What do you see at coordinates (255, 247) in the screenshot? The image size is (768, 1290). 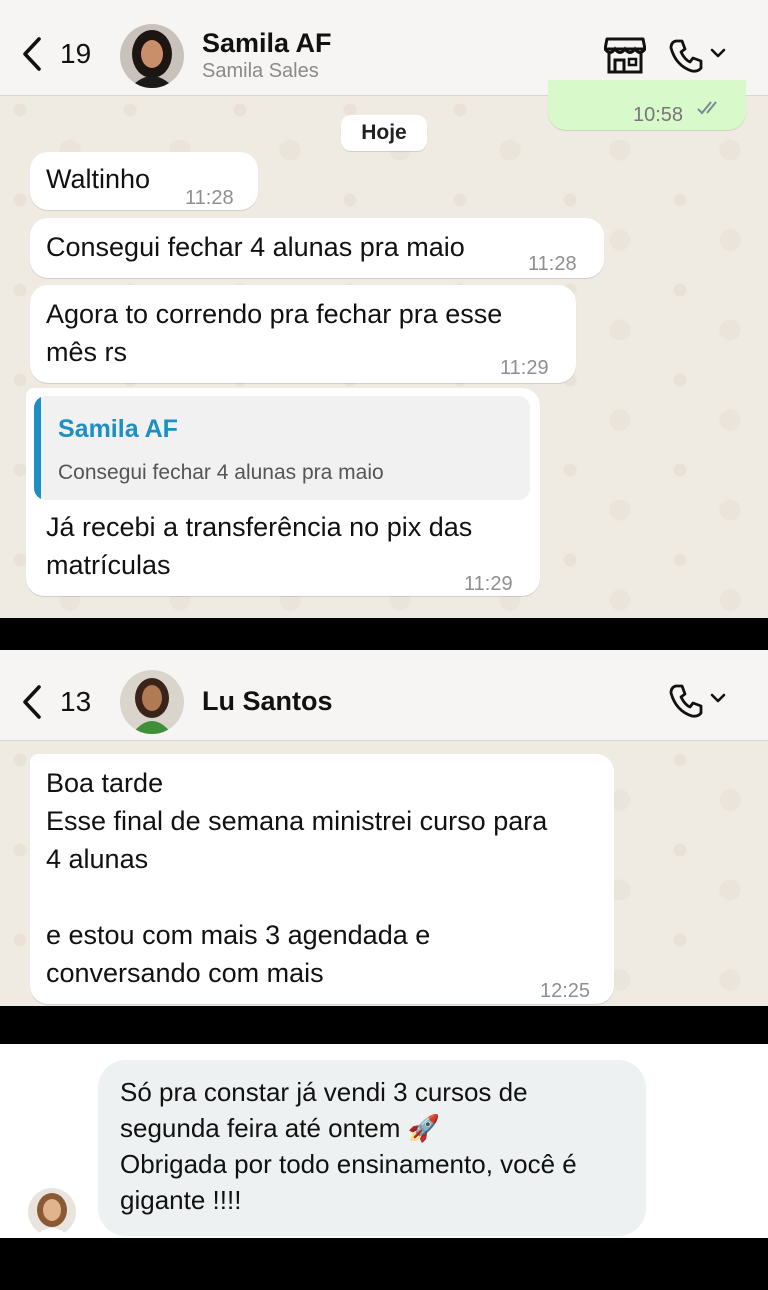 I see `message-text: Consegui fechar 4 alunas pra maio` at bounding box center [255, 247].